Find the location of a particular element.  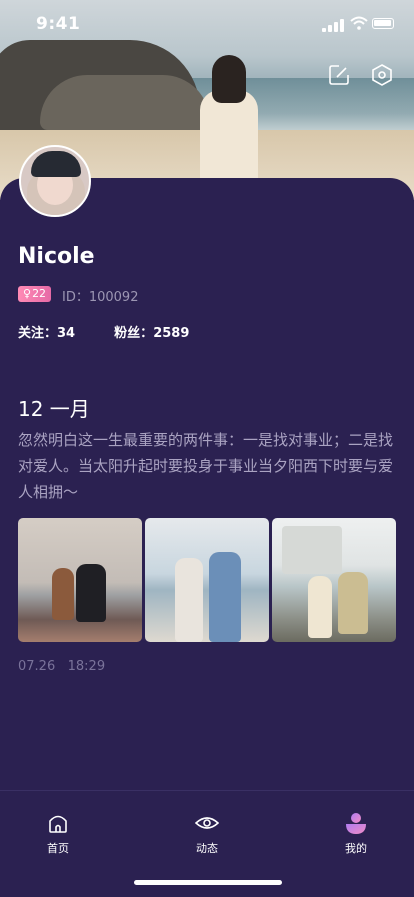

follow-stats: 关注：34 粉丝：2589 is located at coordinates (103, 331).